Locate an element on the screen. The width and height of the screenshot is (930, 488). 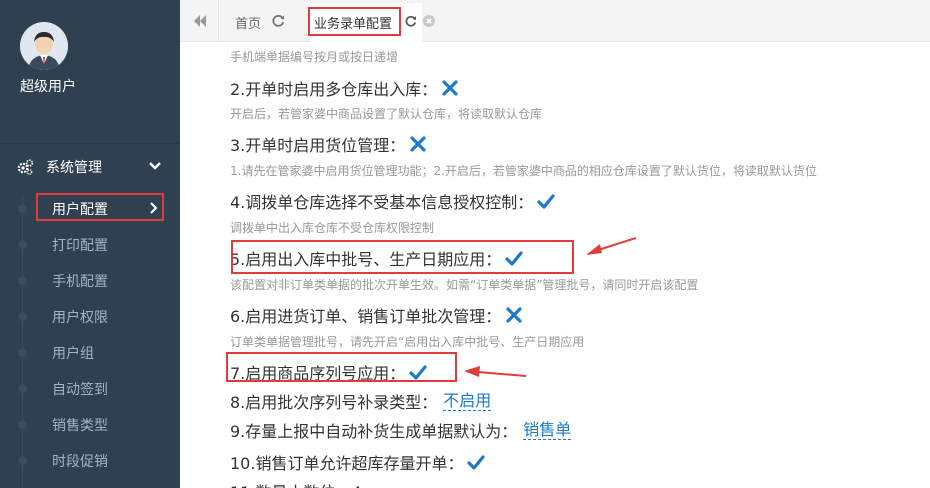
setting-6-label: 6.启用进货订单、销售订单批次管理： is located at coordinates (366, 316).